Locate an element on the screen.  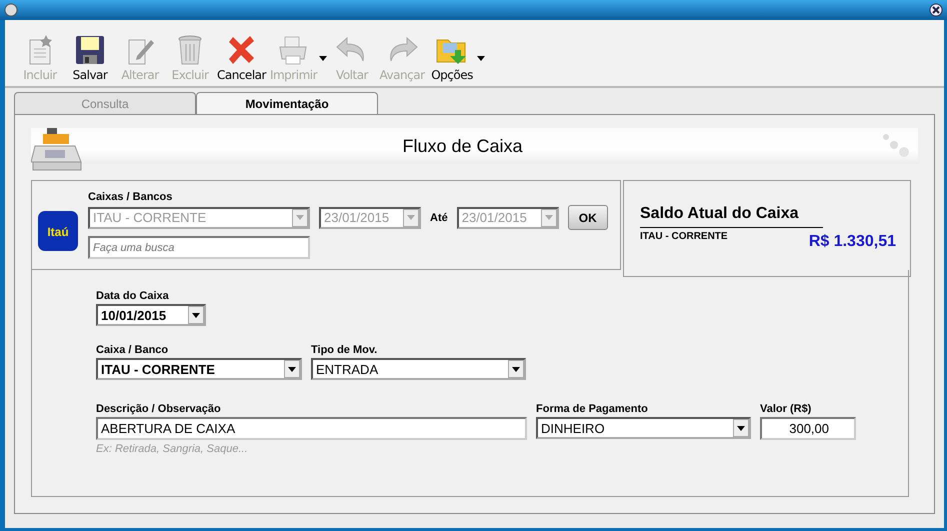
field-label: Tipo de Mov. is located at coordinates (344, 350).